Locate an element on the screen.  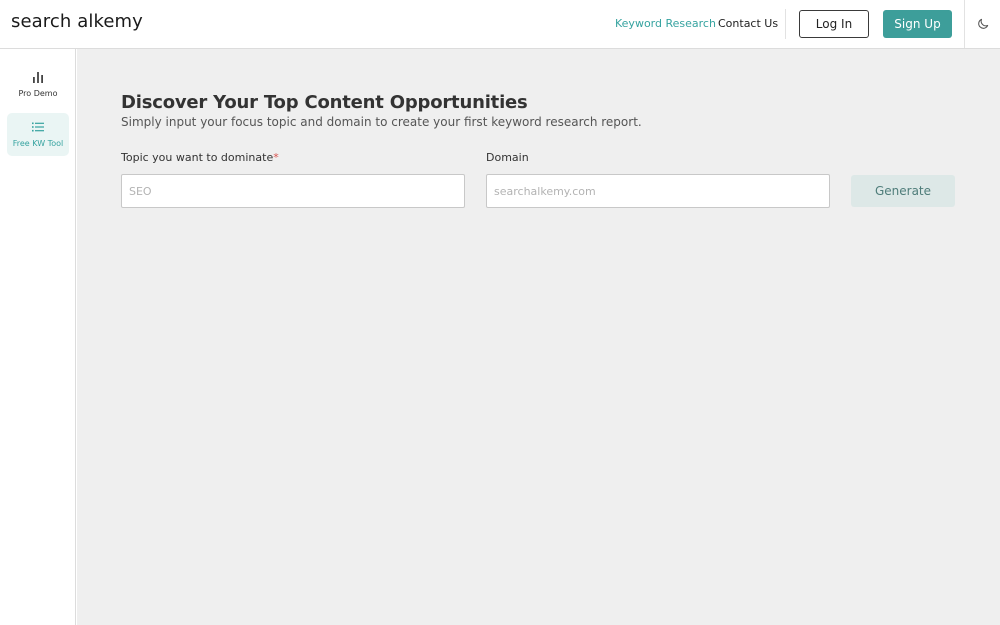
sidebar-item-free-kw-tool: Free KW Tool is located at coordinates (38, 134).